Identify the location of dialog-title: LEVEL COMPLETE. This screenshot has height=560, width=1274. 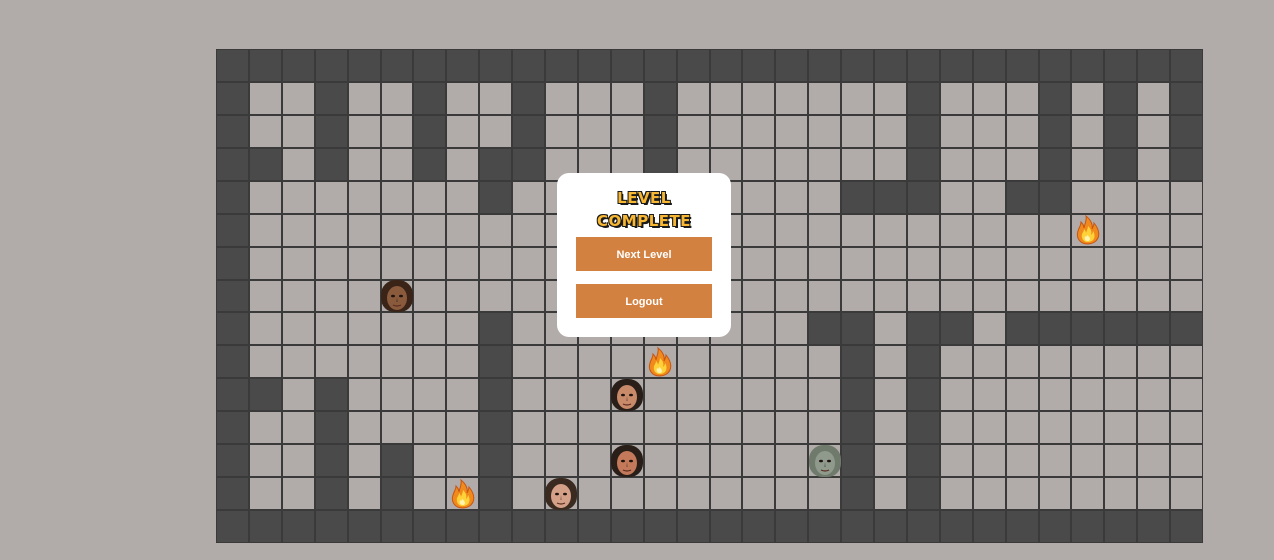
(644, 210).